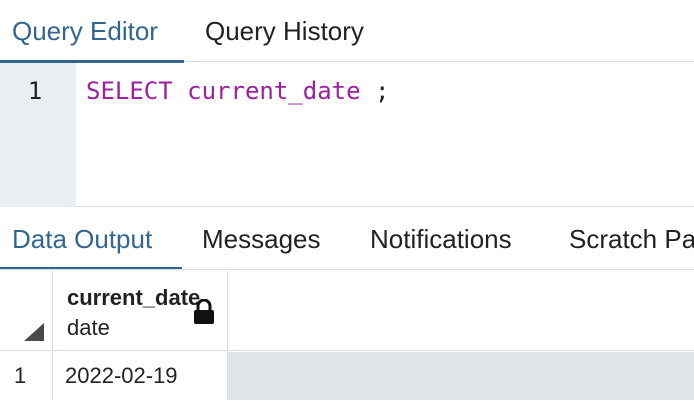 The image size is (694, 400). Describe the element at coordinates (85, 31) in the screenshot. I see `tab-query-editor-label: Query Editor` at that location.